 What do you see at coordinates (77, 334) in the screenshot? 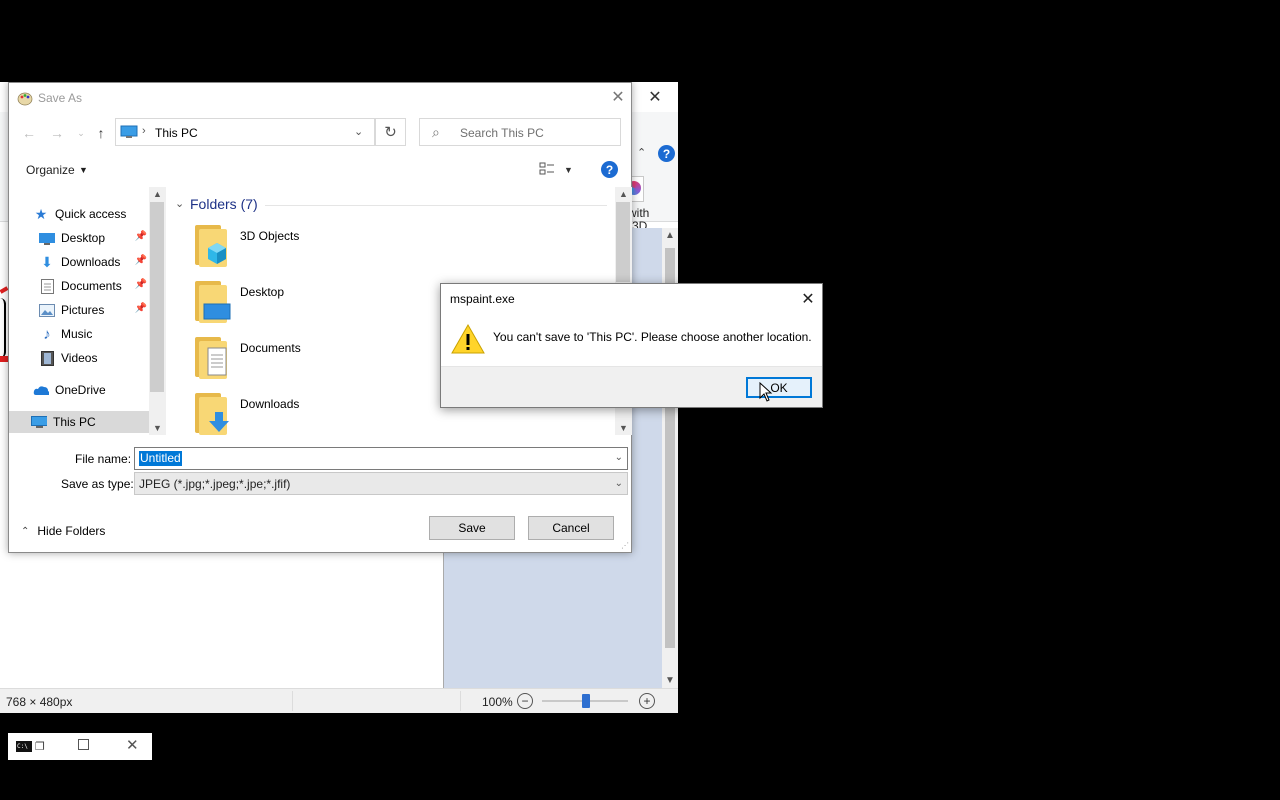
I see `nav-label: Music` at bounding box center [77, 334].